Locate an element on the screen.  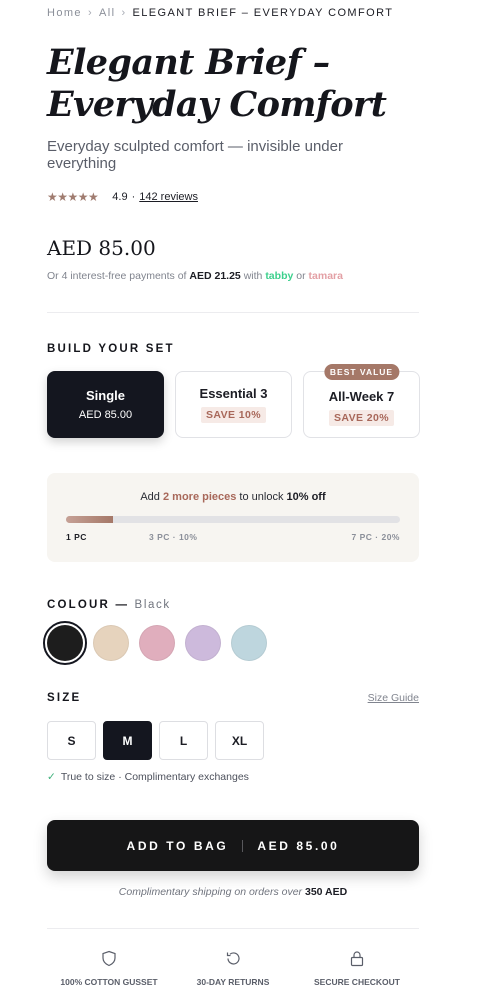
size-option-s: S is located at coordinates (71, 740).